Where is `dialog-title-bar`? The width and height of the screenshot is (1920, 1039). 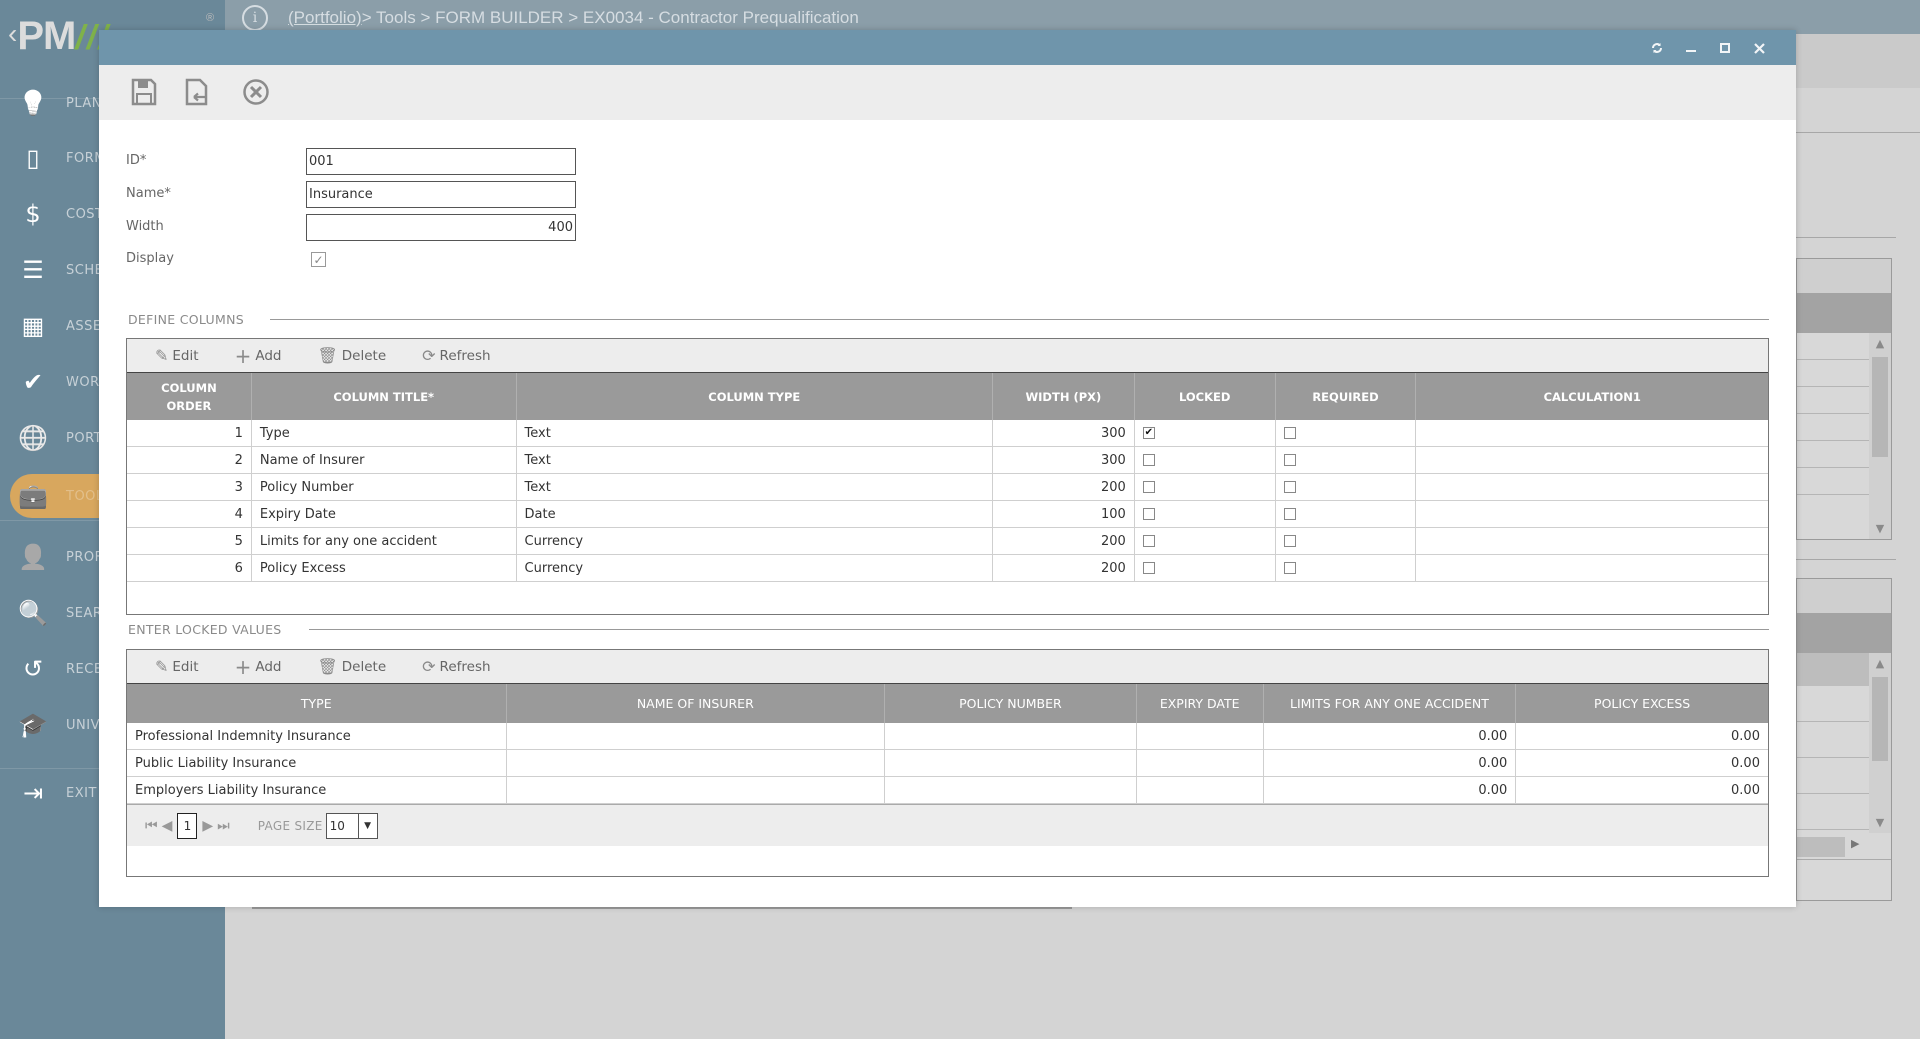
dialog-title-bar is located at coordinates (947, 47).